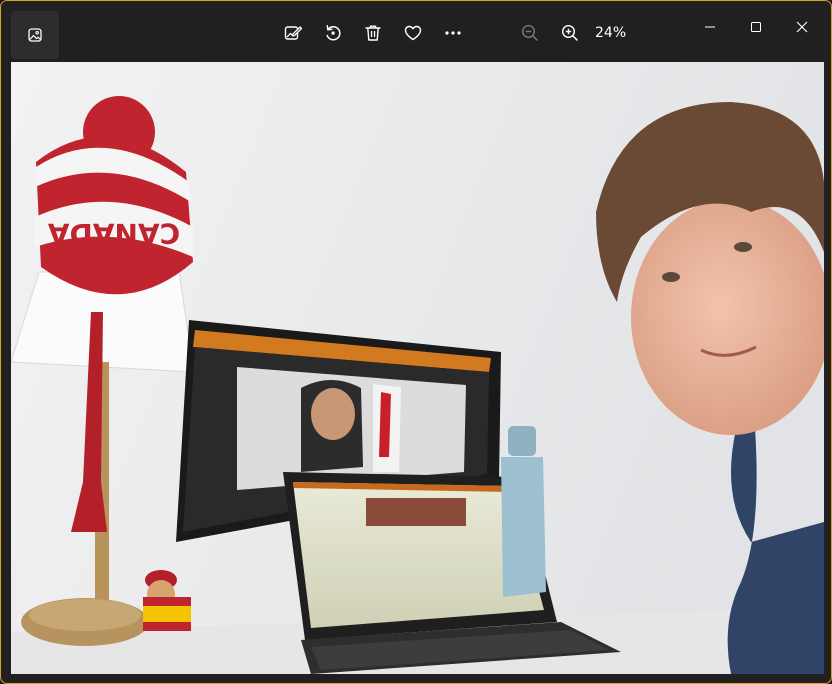  I want to click on title-bar: 24%, so click(416, 30).